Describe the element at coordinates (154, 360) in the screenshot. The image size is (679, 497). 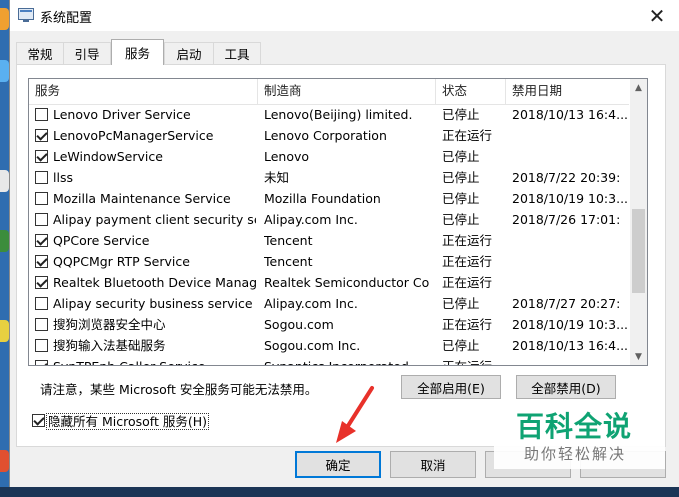
I see `service-name: SynTPEnh Caller Service` at that location.